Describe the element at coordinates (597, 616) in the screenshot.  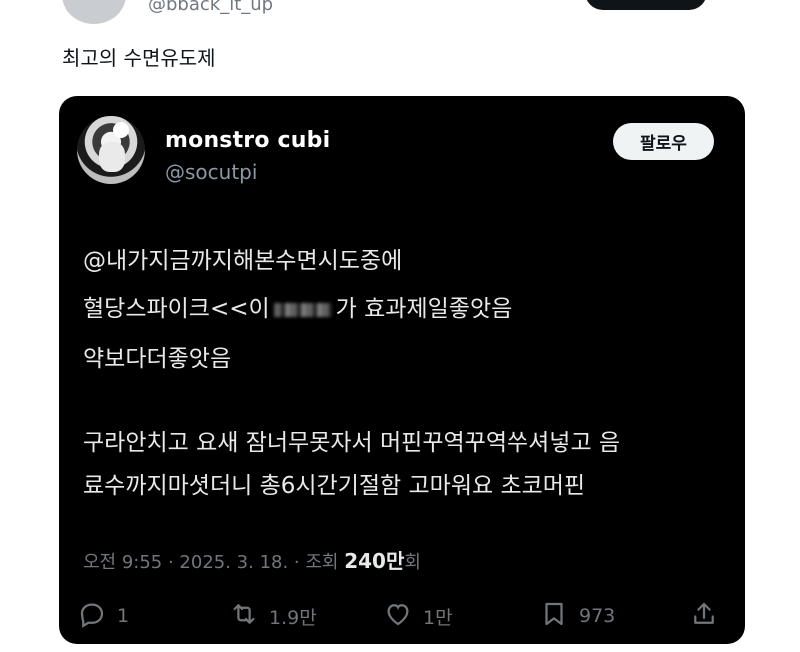
I see `bookmark-count: 973` at that location.